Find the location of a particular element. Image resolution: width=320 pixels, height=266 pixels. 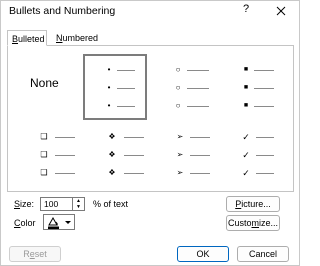

size-input is located at coordinates (56, 204).